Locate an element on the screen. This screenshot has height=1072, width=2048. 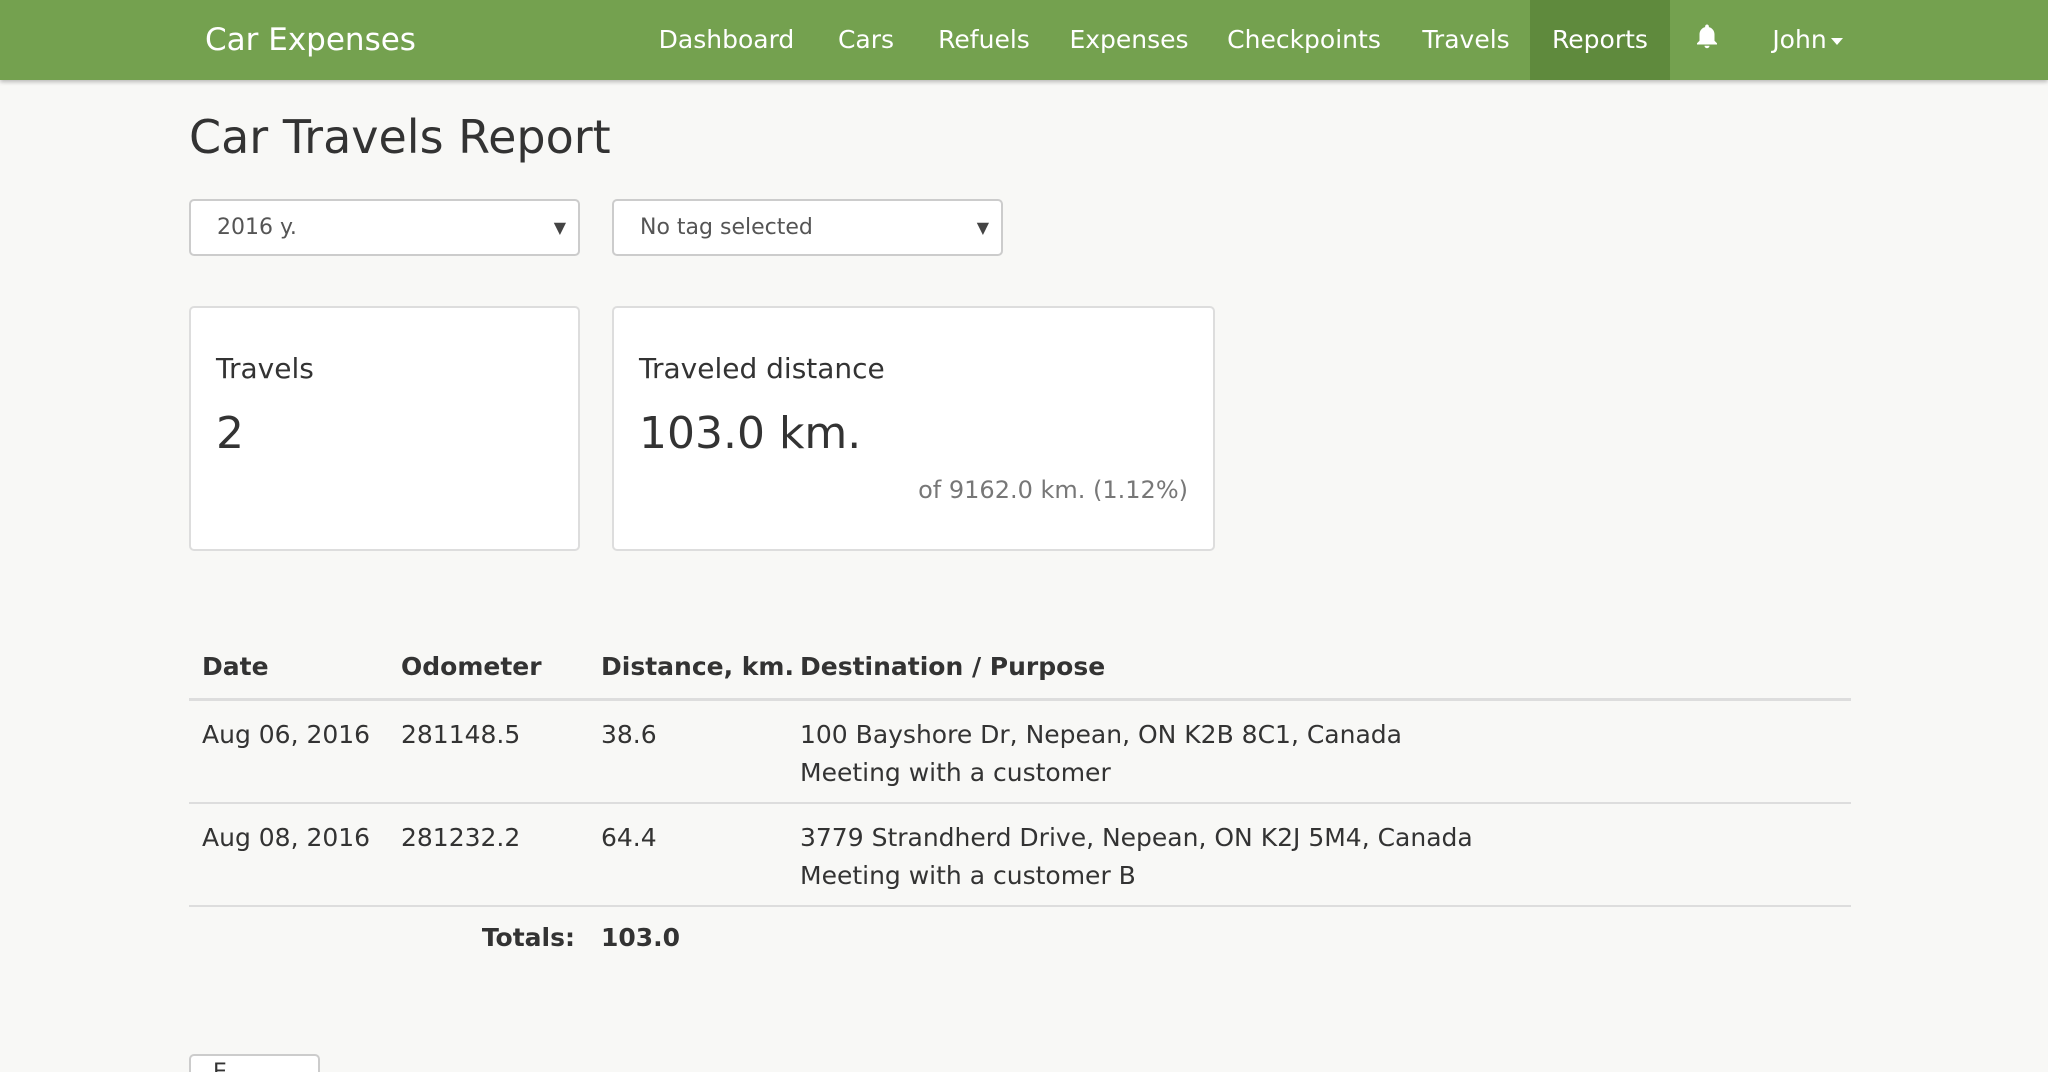
nav-refuels: Refuels is located at coordinates (984, 40).